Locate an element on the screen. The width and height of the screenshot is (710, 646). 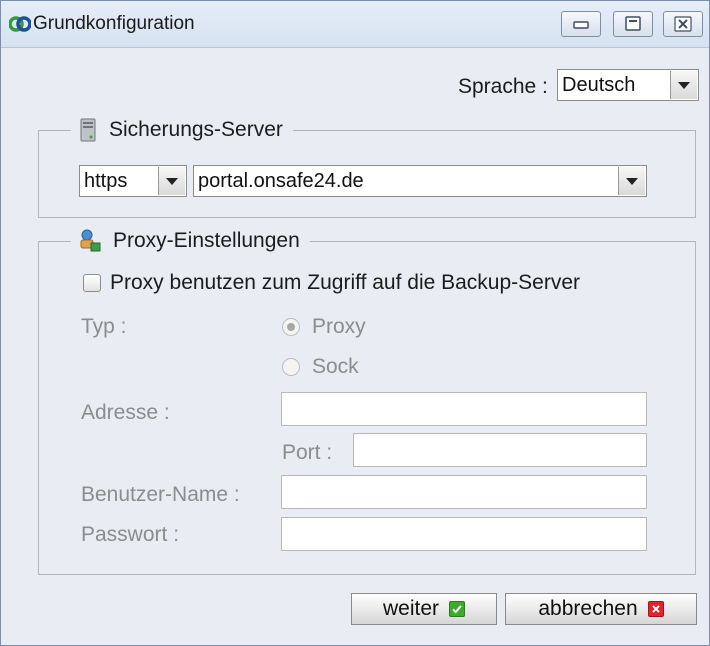
username-input is located at coordinates (464, 492).